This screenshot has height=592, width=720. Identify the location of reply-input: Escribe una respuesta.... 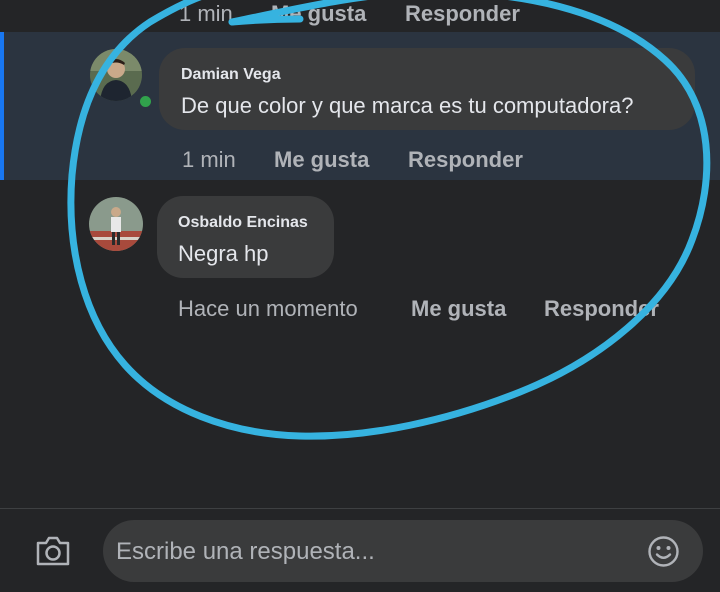
(403, 551).